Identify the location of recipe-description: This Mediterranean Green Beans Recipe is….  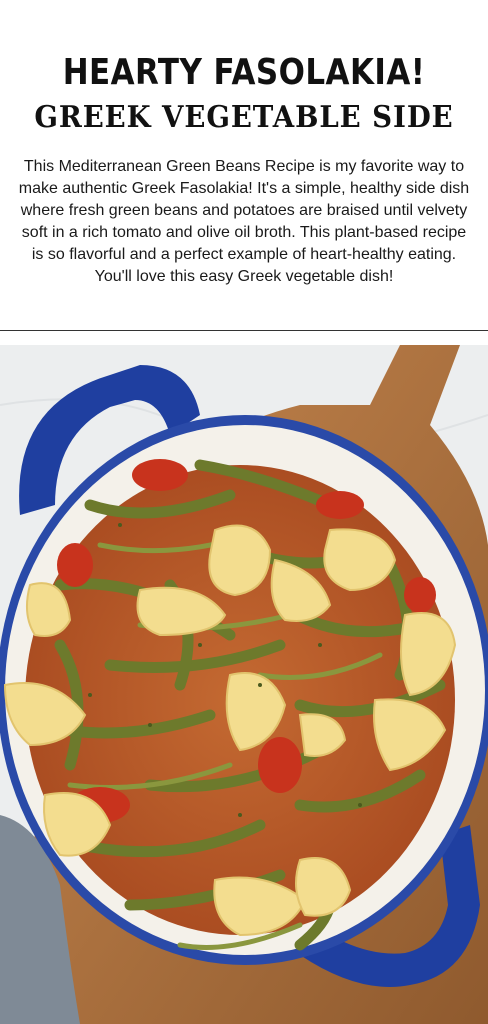
(244, 221).